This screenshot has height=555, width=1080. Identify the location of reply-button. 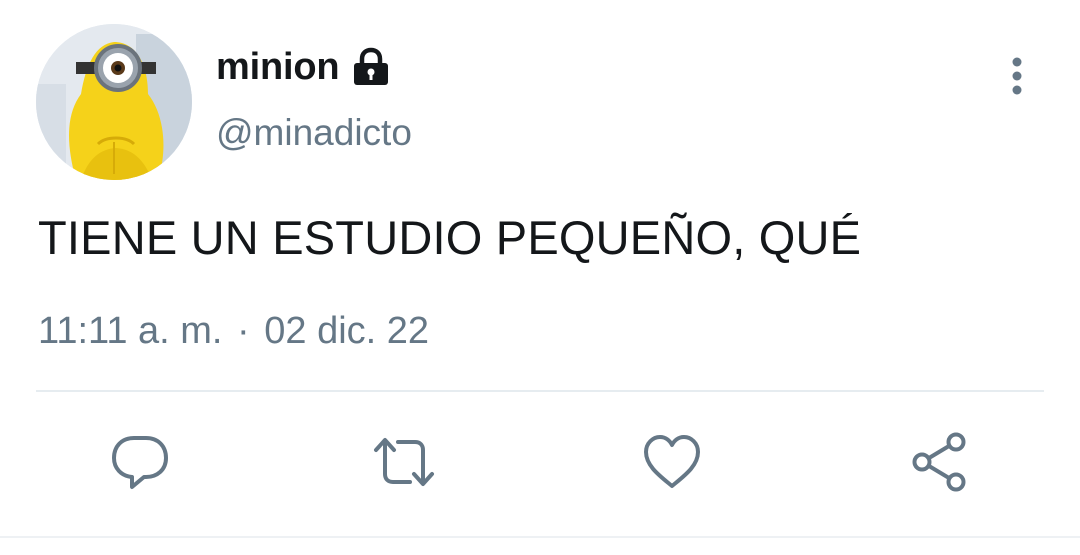
(140, 462).